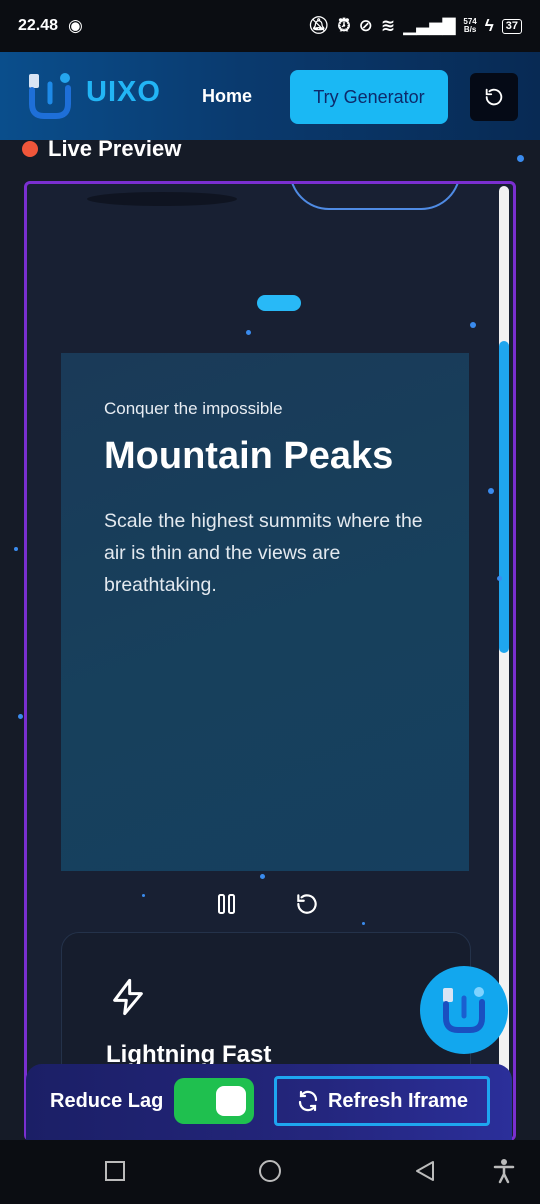 This screenshot has height=1204, width=540. I want to click on refresh-icon, so click(308, 1101).